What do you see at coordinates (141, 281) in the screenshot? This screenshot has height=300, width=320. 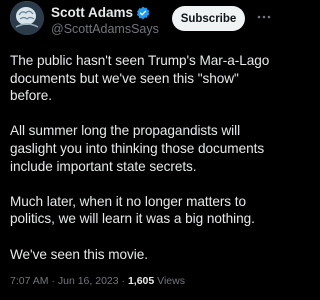 I see `views-count: 1,605` at bounding box center [141, 281].